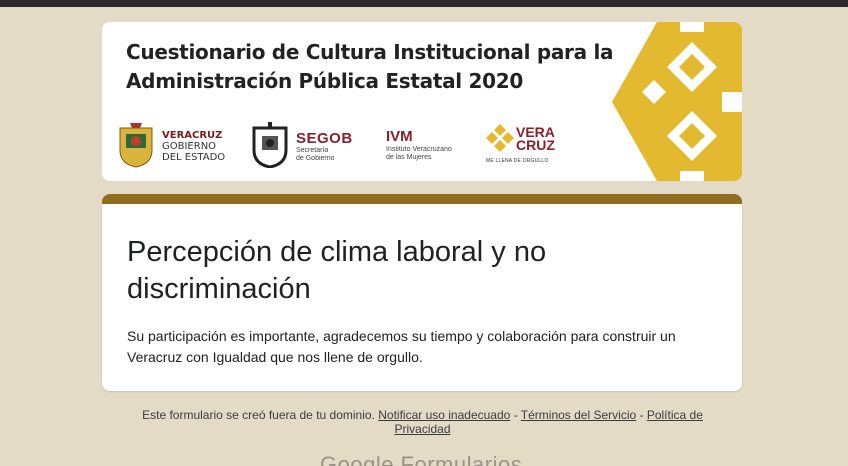 This screenshot has width=848, height=466. I want to click on veracruz-government-logo: VERACRUZ GOBIERNO DEL ESTADO, so click(170, 147).